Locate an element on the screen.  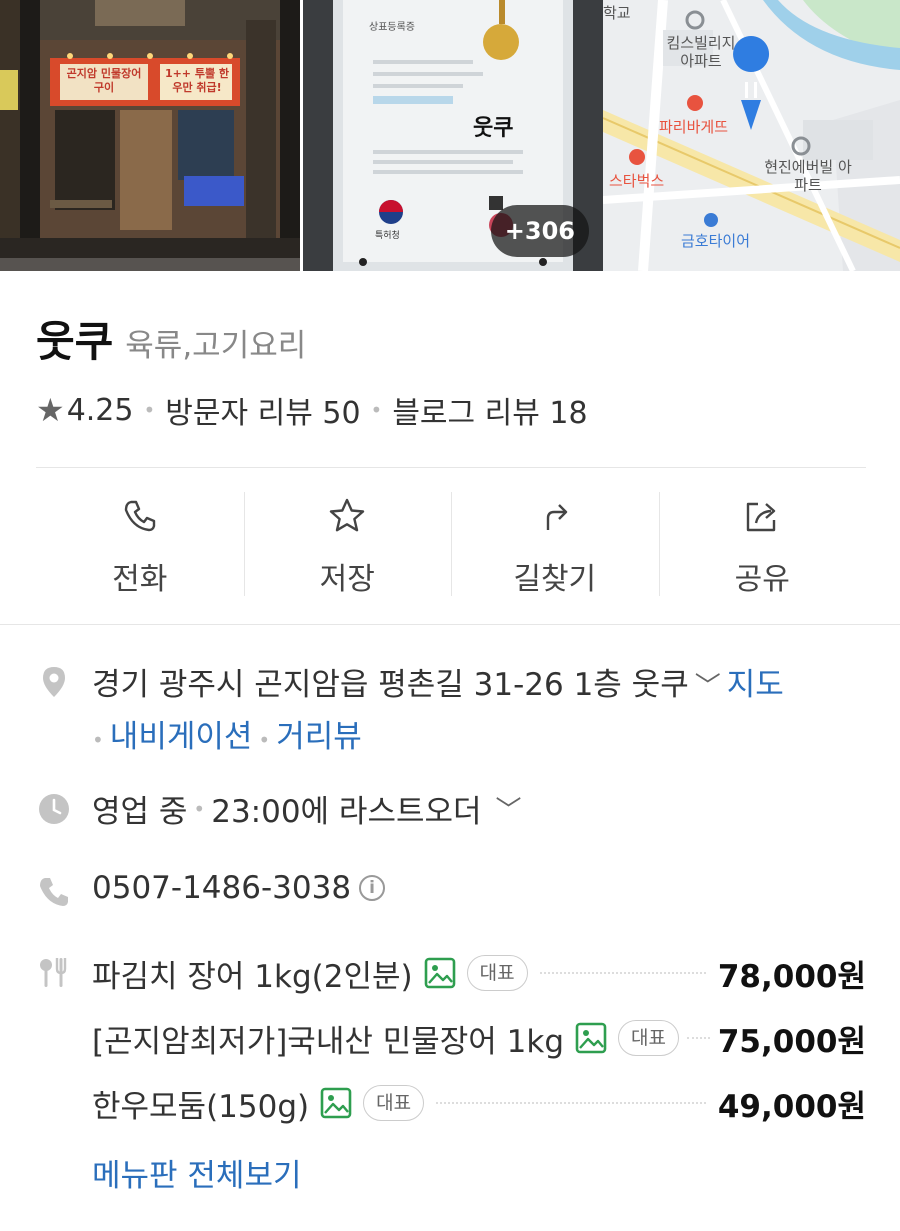
place-name: 웃쿠 is located at coordinates (75, 341).